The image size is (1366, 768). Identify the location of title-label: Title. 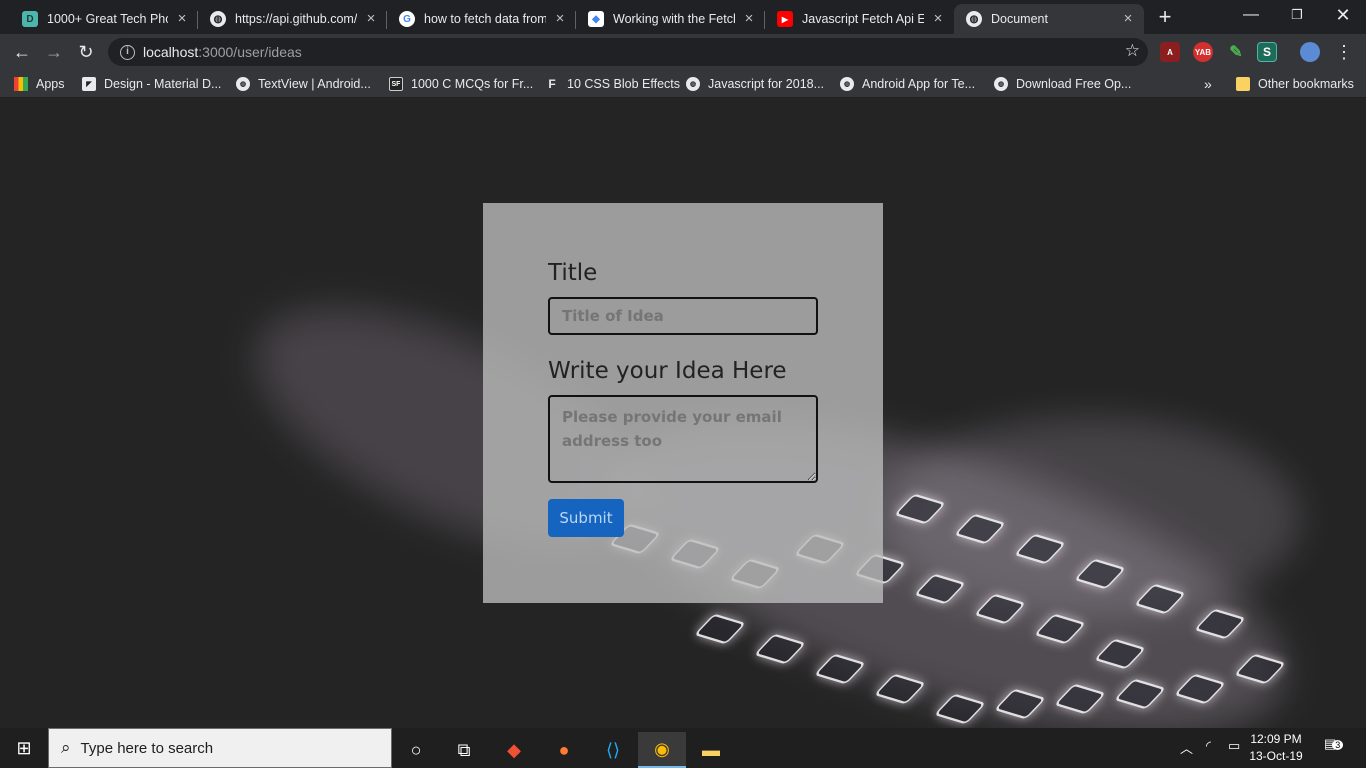
(573, 273).